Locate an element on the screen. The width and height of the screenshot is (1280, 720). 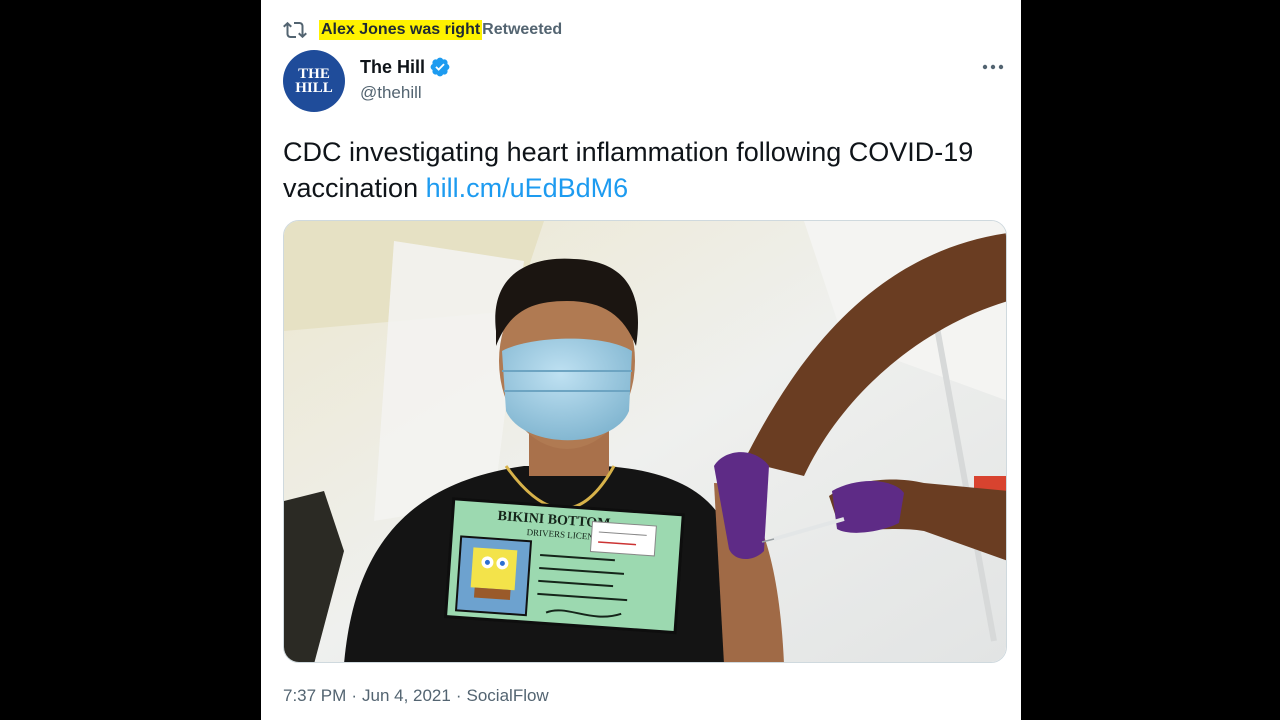
retweeted-label: Retweeted is located at coordinates (522, 29).